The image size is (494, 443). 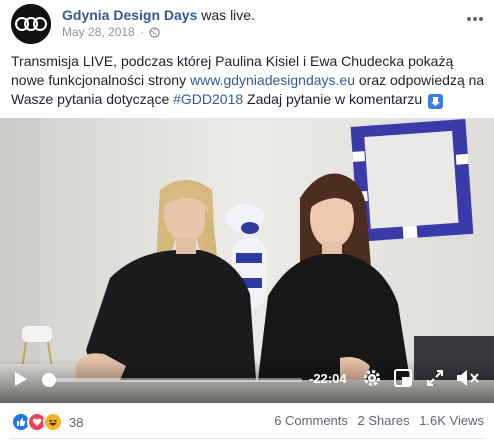 I want to click on post-header: Gdynia Design Days was live., so click(x=158, y=15).